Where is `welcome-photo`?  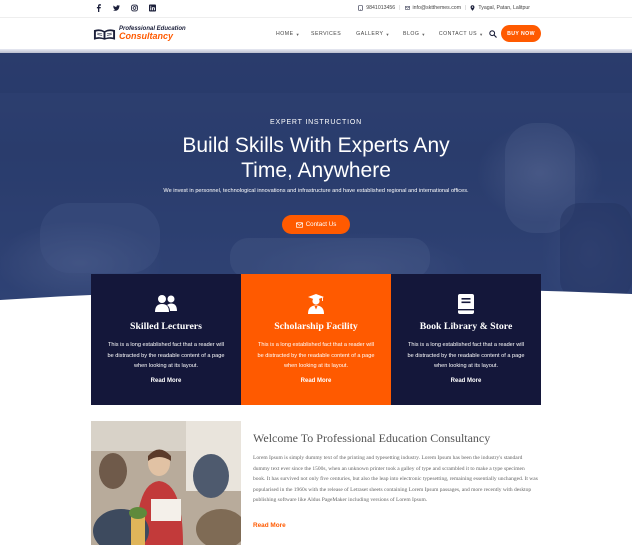 welcome-photo is located at coordinates (166, 483).